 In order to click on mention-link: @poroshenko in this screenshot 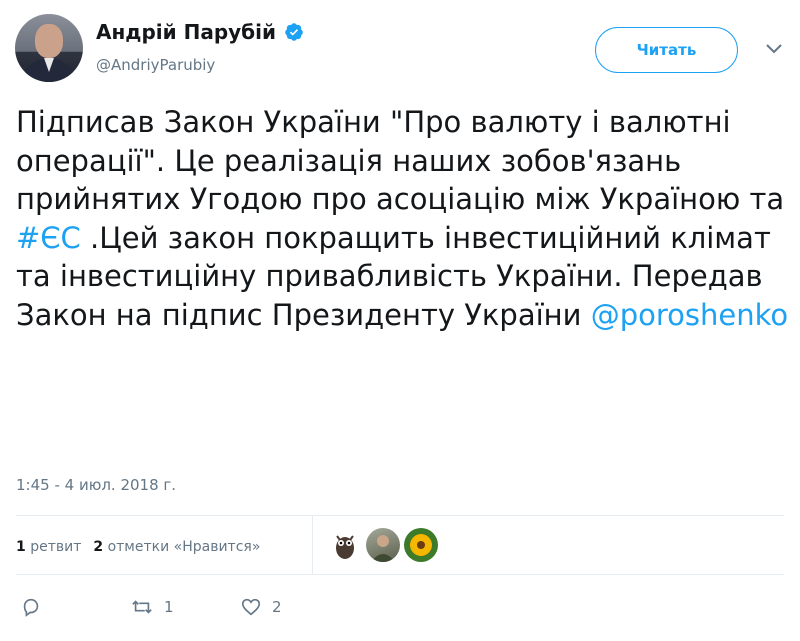, I will do `click(689, 315)`.